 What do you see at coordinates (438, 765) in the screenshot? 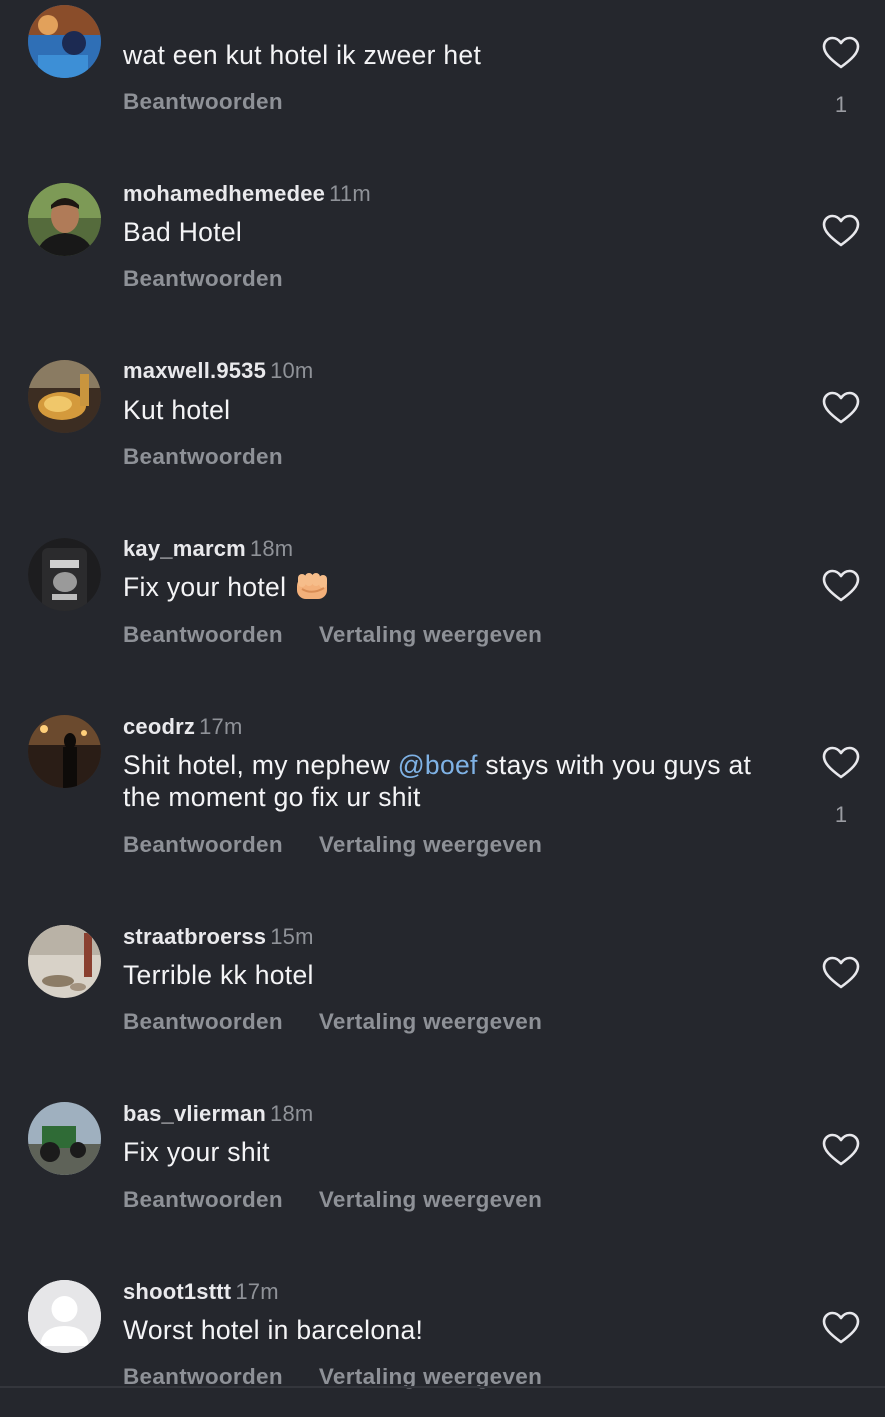
I see `mention-link: @boef` at bounding box center [438, 765].